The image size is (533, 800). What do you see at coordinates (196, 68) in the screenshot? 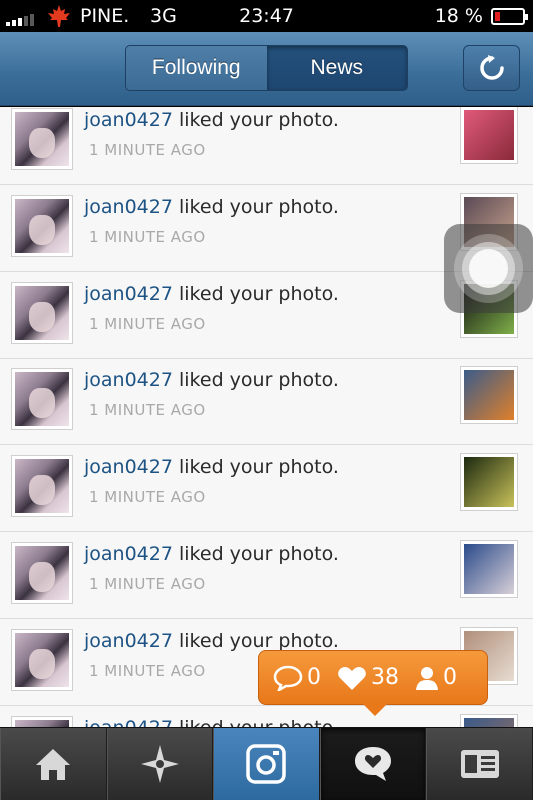
I see `tab-following: Following` at bounding box center [196, 68].